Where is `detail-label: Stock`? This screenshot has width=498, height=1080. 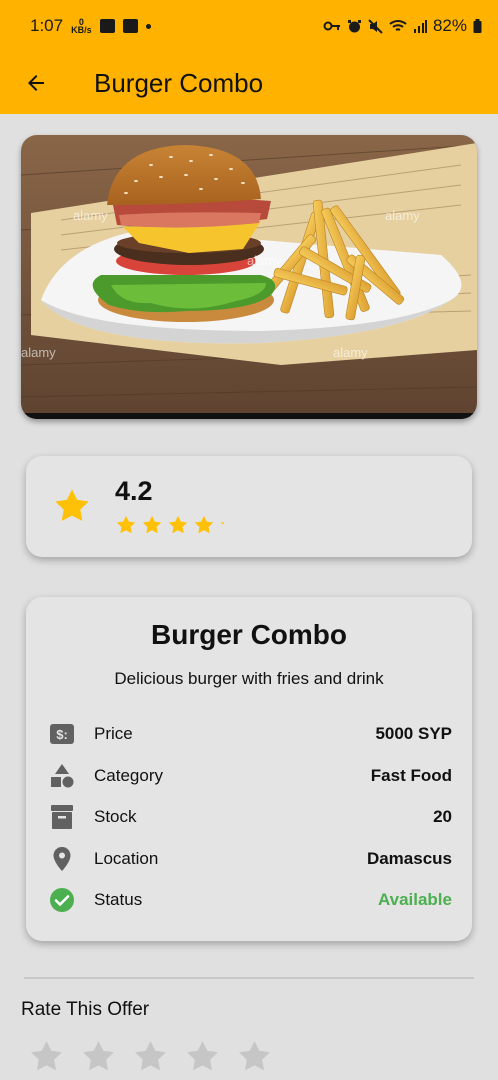
detail-label: Stock is located at coordinates (115, 816).